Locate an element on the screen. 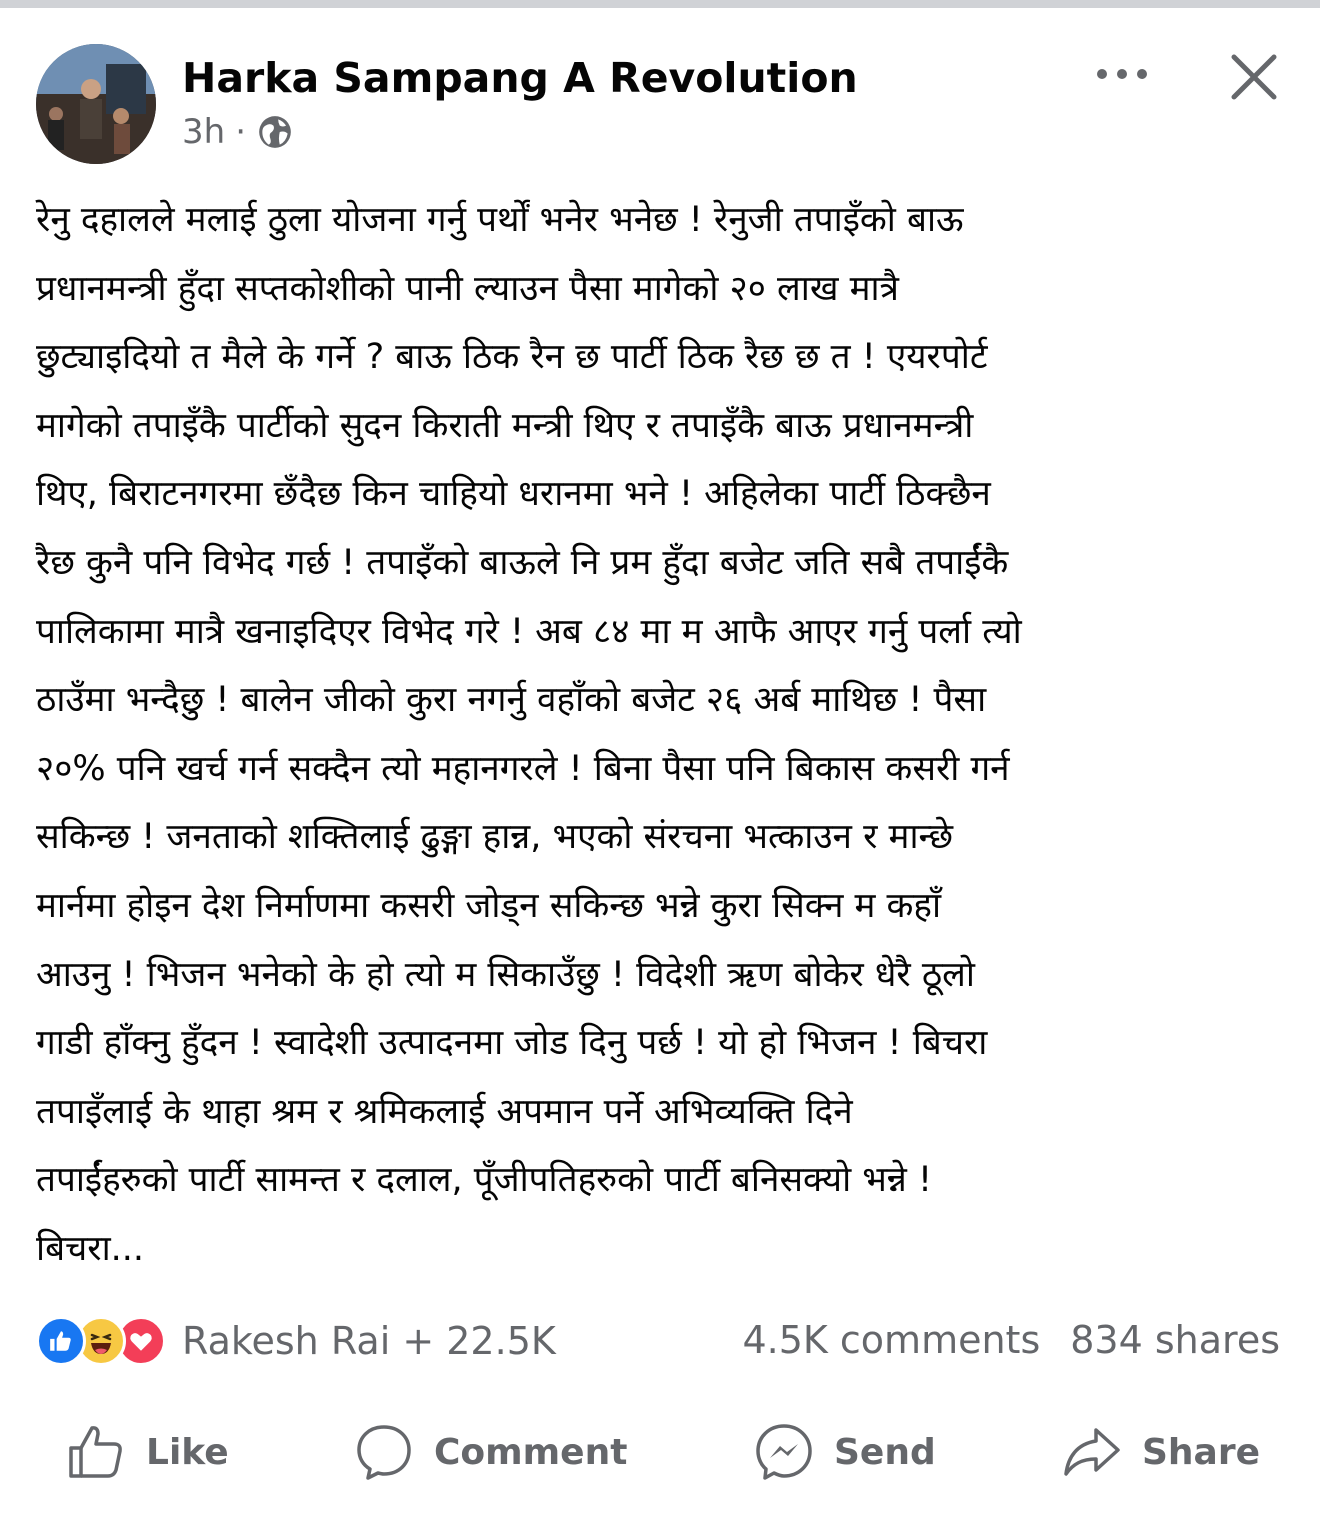  post-author: Harka Sampang A Revolution is located at coordinates (520, 78).